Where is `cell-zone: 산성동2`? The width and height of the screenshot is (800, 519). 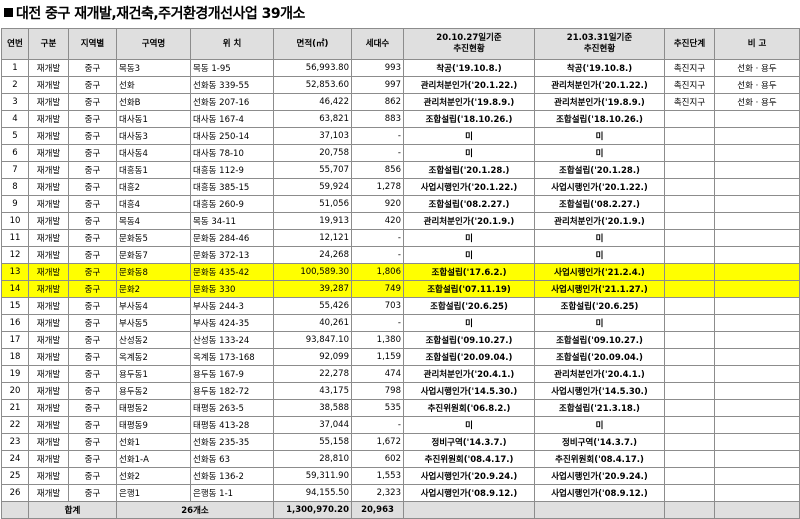 cell-zone: 산성동2 is located at coordinates (153, 340).